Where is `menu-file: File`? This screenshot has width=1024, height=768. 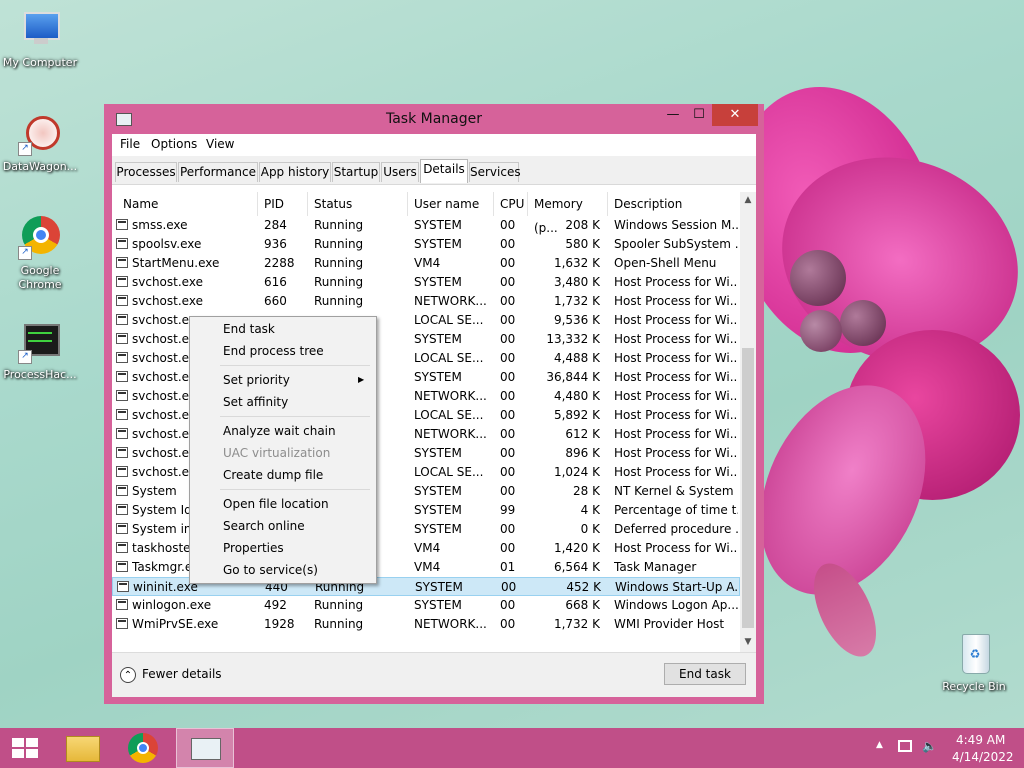
menu-file: File is located at coordinates (130, 144).